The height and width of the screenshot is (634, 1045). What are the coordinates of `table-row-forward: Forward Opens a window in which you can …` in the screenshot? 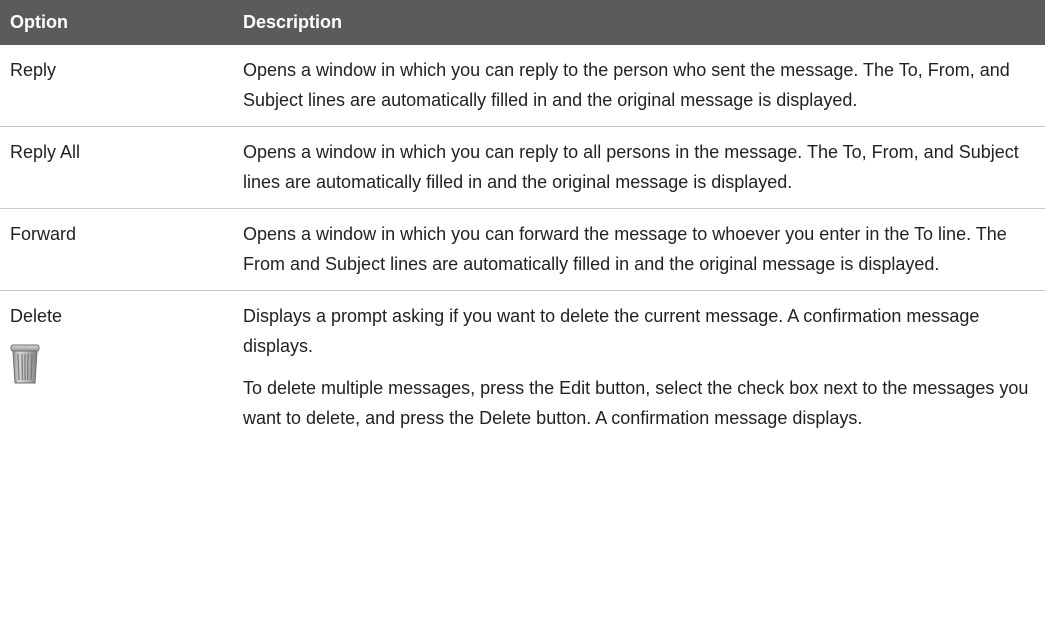 It's located at (522, 249).